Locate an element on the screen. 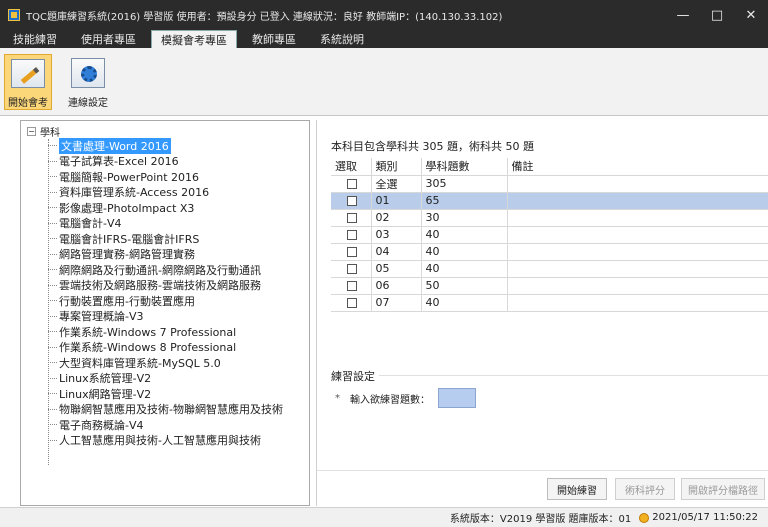 The width and height of the screenshot is (768, 527). row-count: 65 is located at coordinates (464, 201).